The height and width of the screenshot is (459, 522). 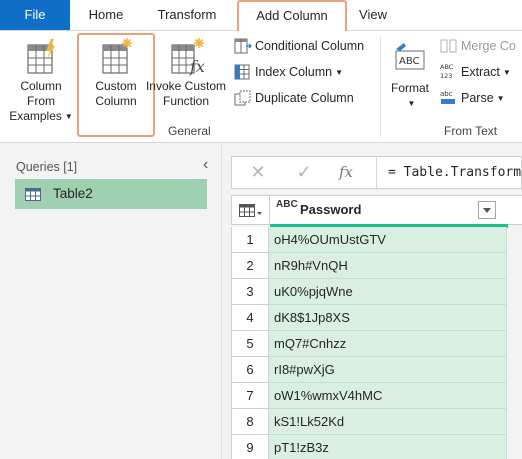 What do you see at coordinates (41, 56) in the screenshot?
I see `column-from-examples-icon` at bounding box center [41, 56].